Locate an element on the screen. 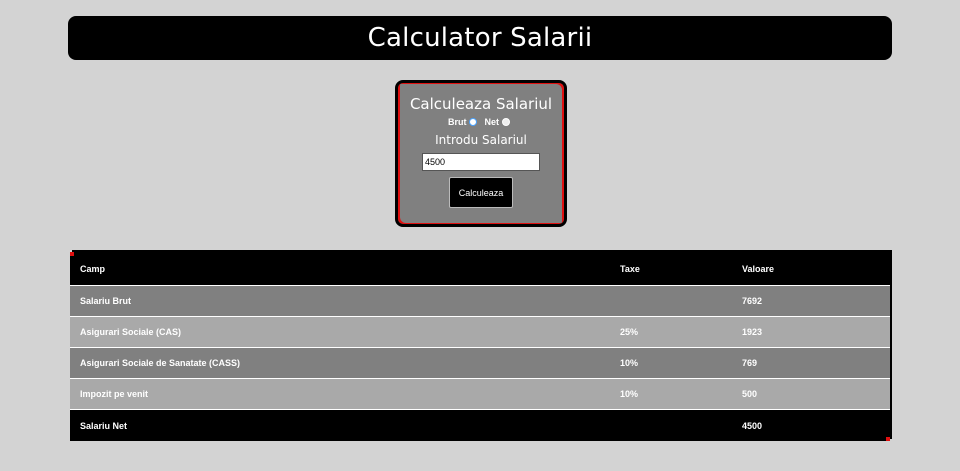 This screenshot has width=960, height=471. radio-brut is located at coordinates (473, 122).